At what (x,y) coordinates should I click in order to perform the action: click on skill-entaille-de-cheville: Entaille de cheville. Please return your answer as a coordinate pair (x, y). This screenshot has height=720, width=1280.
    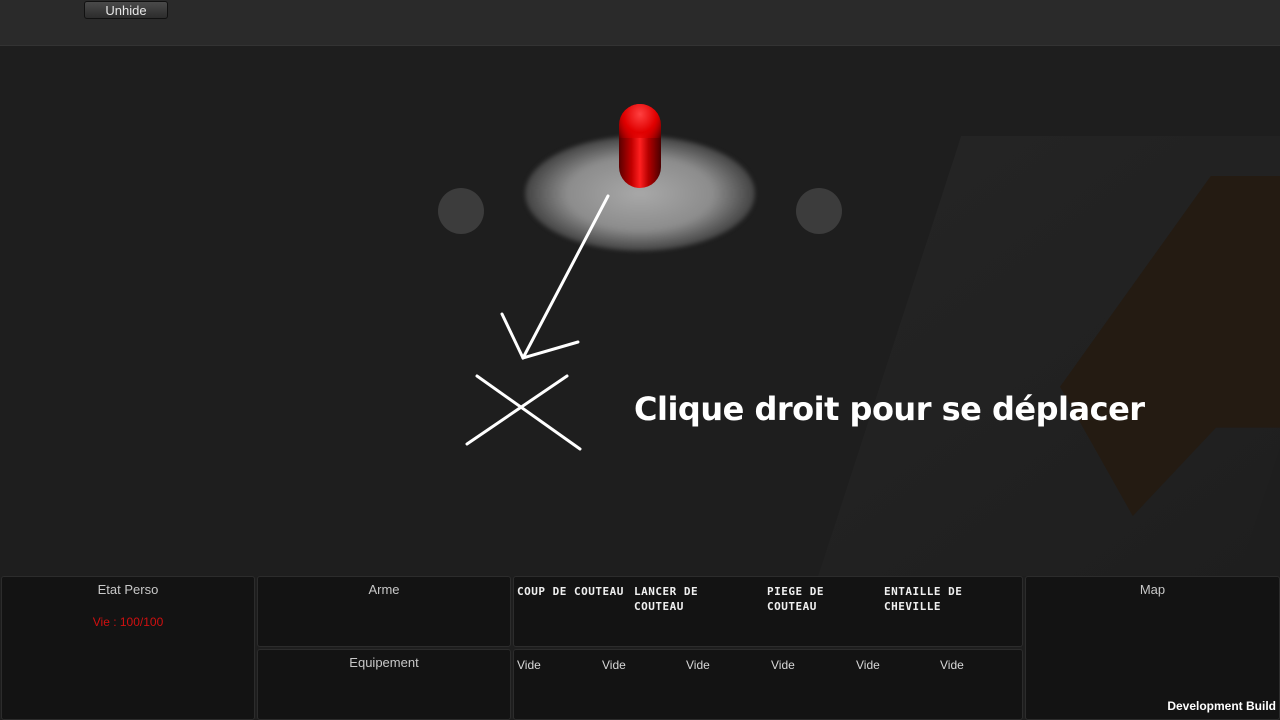
    Looking at the image, I should click on (939, 599).